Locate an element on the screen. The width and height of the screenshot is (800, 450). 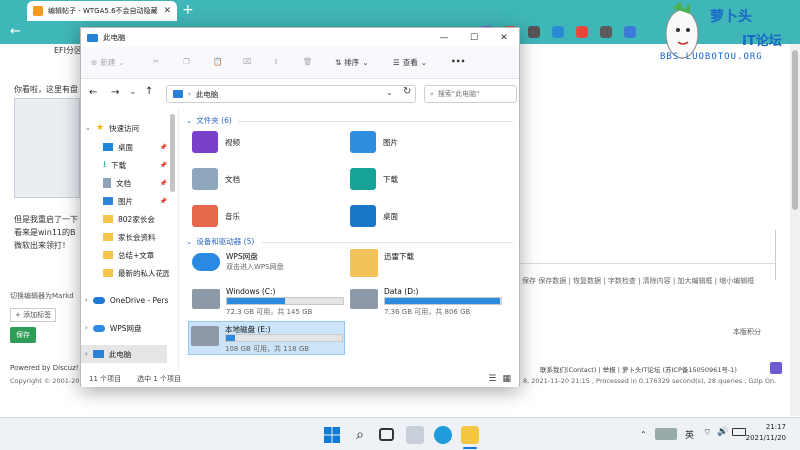
new-button: ⊕ 新建 ⌄ is located at coordinates (108, 62).